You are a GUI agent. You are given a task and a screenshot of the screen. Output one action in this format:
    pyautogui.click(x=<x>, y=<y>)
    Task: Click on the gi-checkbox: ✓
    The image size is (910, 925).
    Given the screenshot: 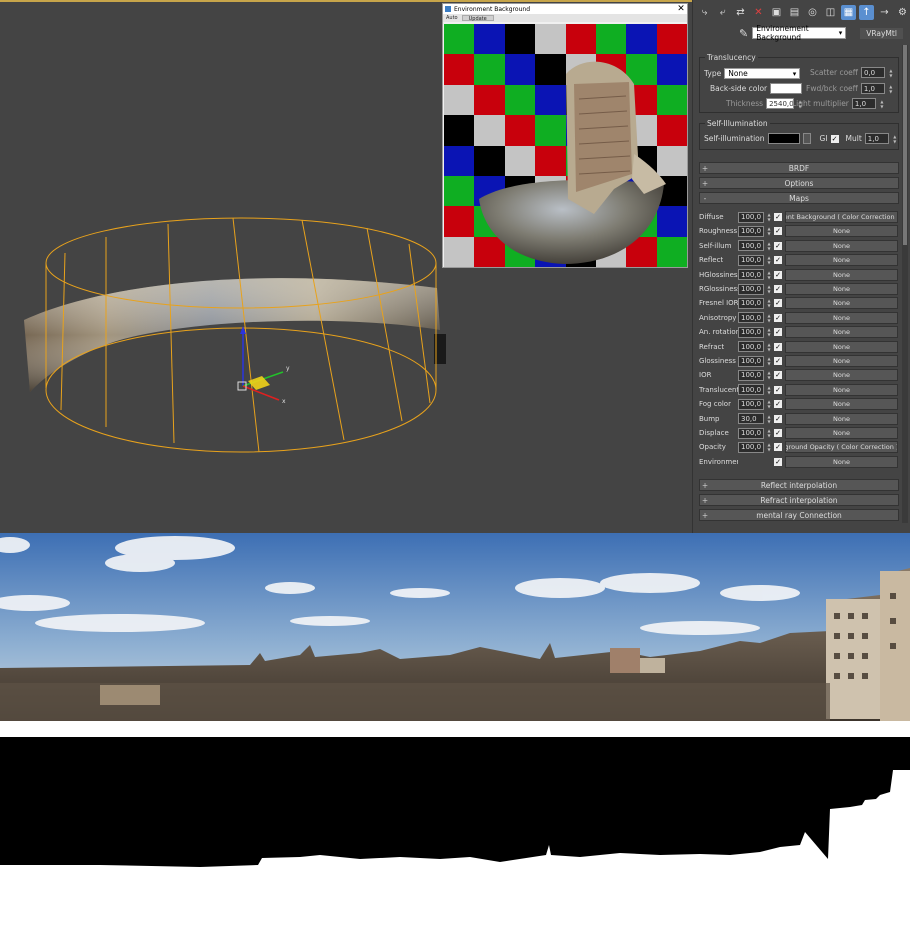 What is the action you would take?
    pyautogui.click(x=834, y=138)
    